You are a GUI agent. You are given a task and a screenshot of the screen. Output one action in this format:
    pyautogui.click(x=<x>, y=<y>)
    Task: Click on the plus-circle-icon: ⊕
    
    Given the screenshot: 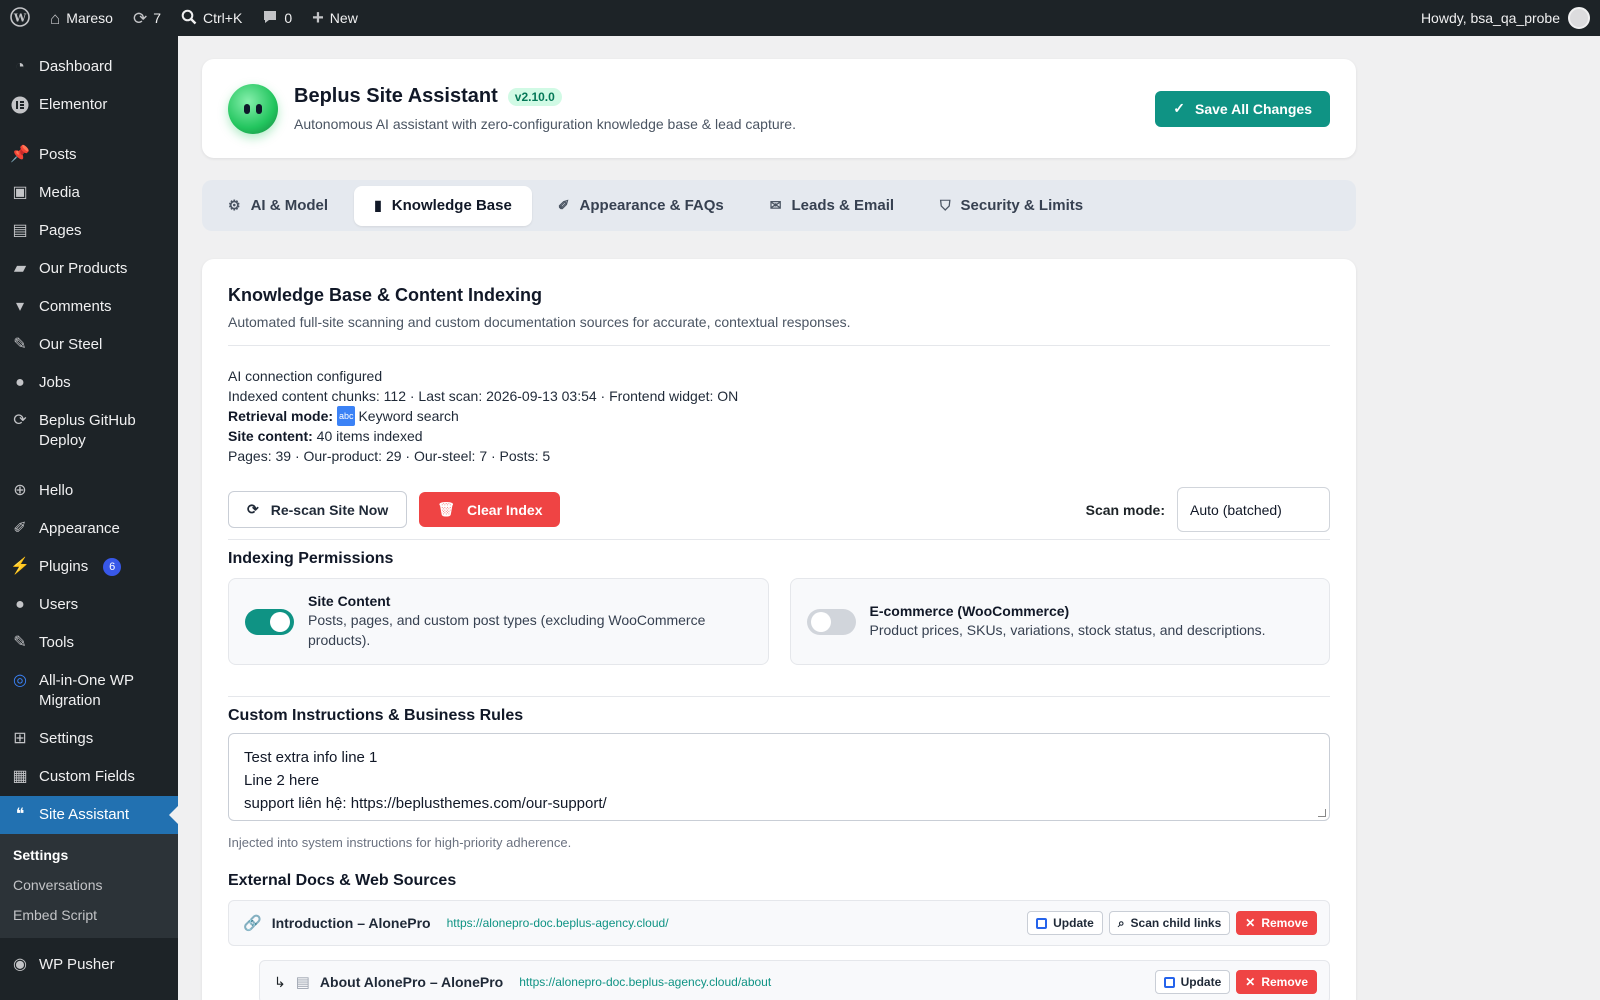 What is the action you would take?
    pyautogui.click(x=20, y=490)
    